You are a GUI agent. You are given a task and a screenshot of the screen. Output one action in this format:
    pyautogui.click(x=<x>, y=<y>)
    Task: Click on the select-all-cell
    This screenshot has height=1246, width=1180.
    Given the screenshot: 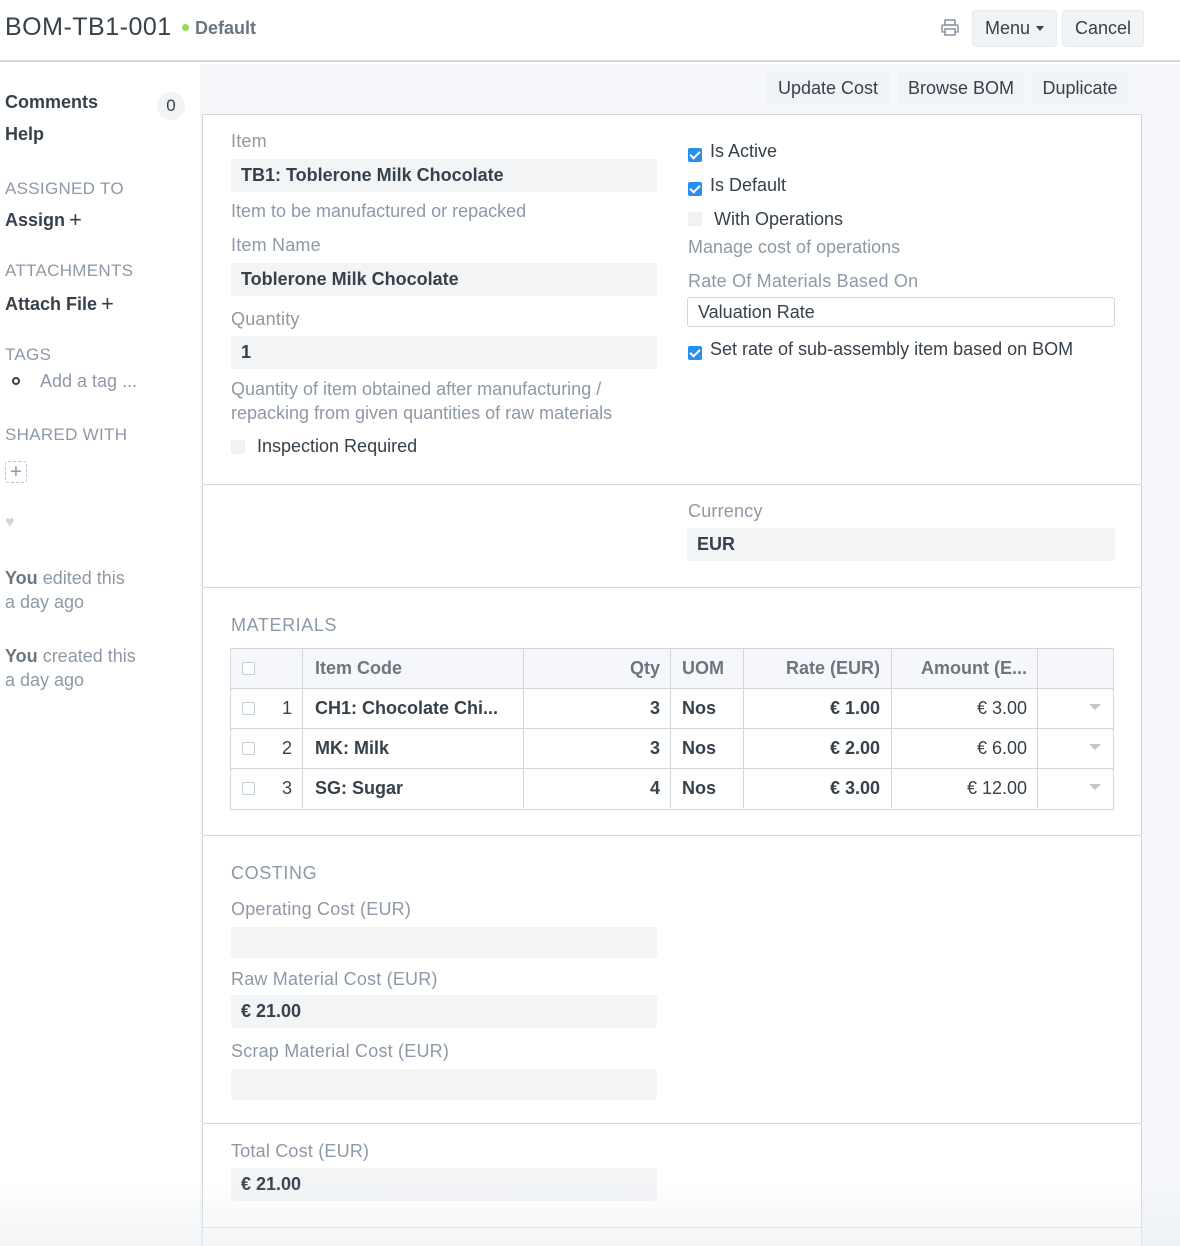 What is the action you would take?
    pyautogui.click(x=267, y=668)
    